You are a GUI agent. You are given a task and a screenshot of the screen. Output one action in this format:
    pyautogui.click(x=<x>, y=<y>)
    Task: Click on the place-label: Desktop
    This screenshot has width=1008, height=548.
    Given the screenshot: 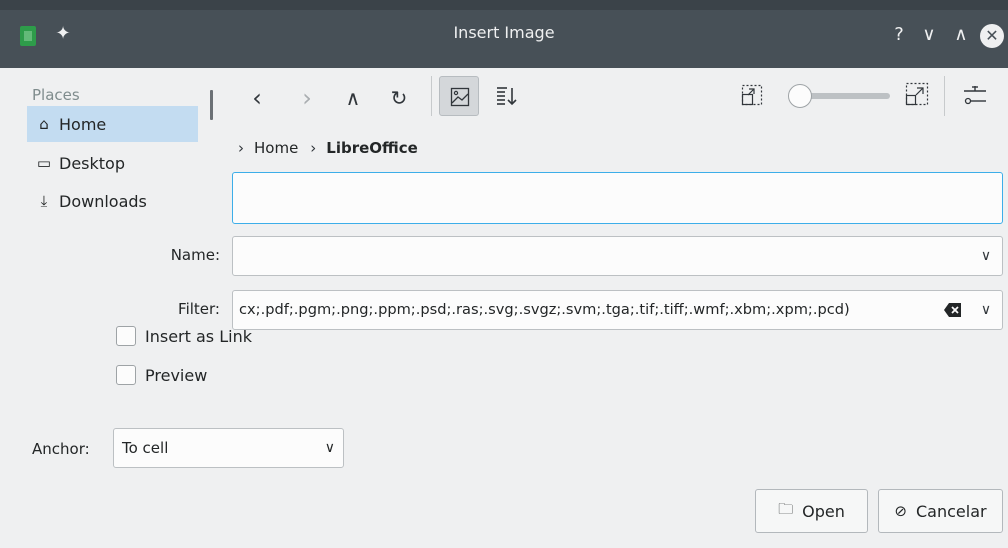 What is the action you would take?
    pyautogui.click(x=92, y=163)
    